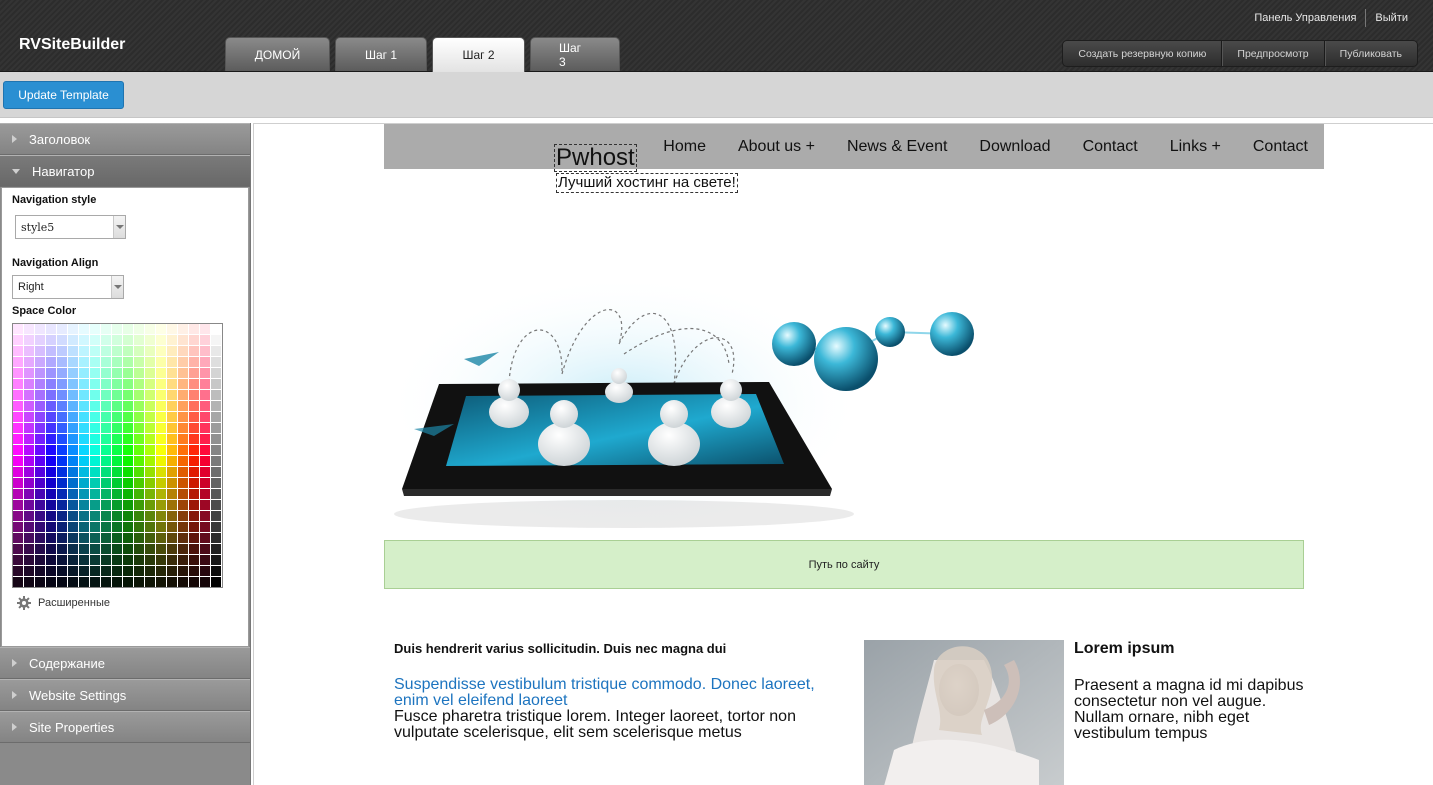  Describe the element at coordinates (595, 158) in the screenshot. I see `site-title: Pwhost` at that location.